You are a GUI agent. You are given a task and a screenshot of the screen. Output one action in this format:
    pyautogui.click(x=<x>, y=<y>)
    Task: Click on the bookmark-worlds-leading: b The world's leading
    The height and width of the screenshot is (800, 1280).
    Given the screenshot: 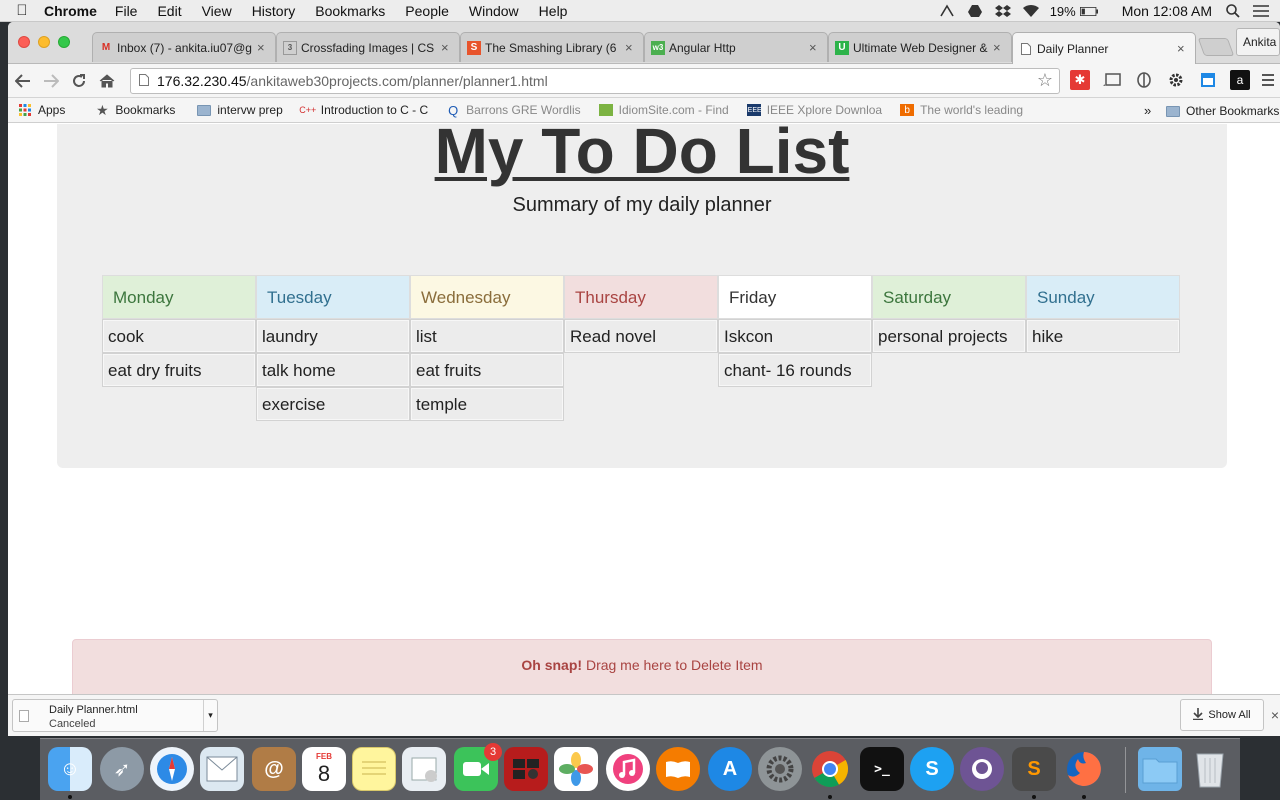 What is the action you would take?
    pyautogui.click(x=961, y=110)
    